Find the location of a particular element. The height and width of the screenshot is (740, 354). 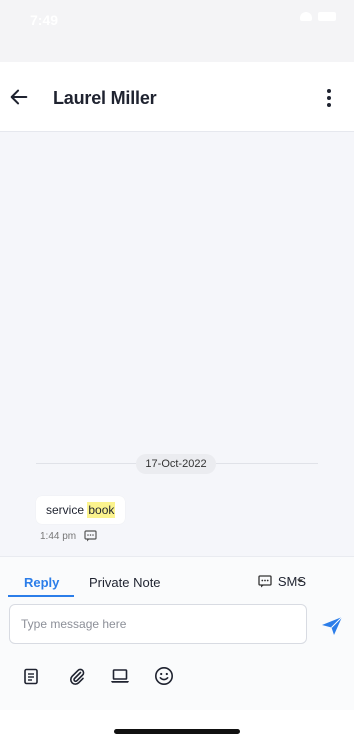

back-arrow-icon is located at coordinates (19, 97).